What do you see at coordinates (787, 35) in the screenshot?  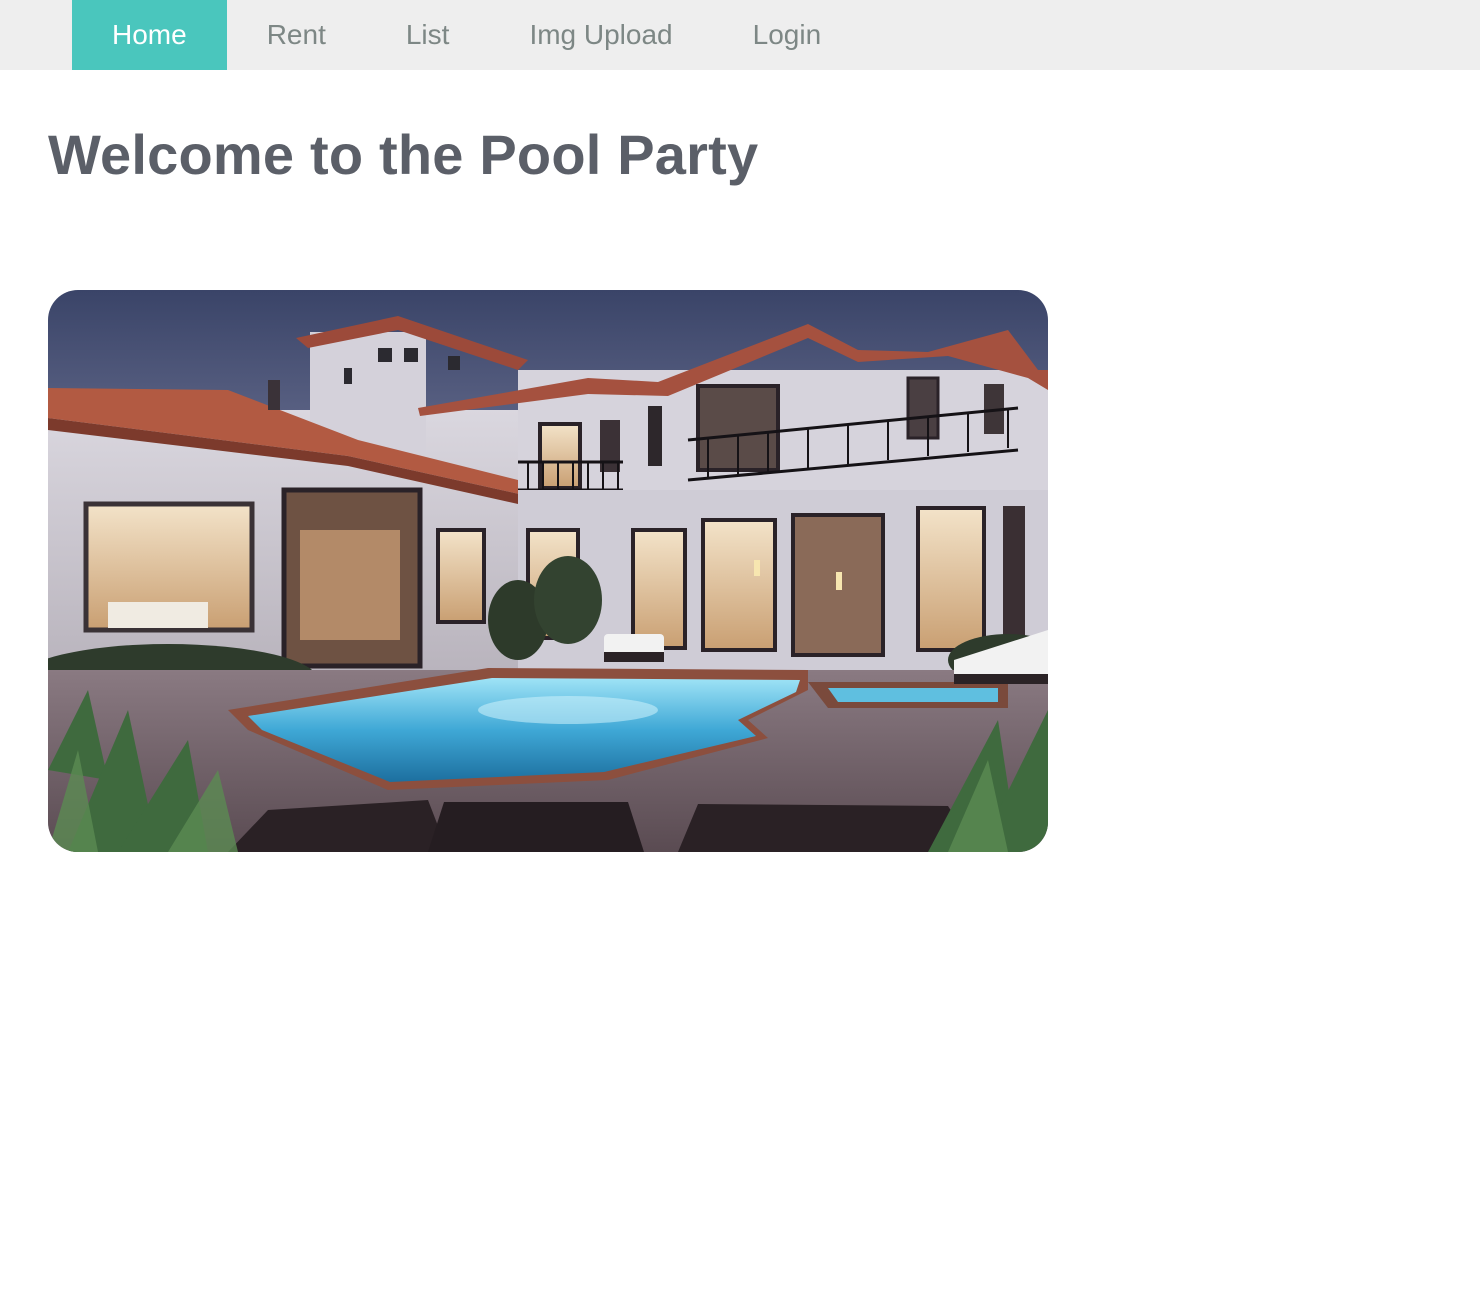 I see `nav-item-login: Login` at bounding box center [787, 35].